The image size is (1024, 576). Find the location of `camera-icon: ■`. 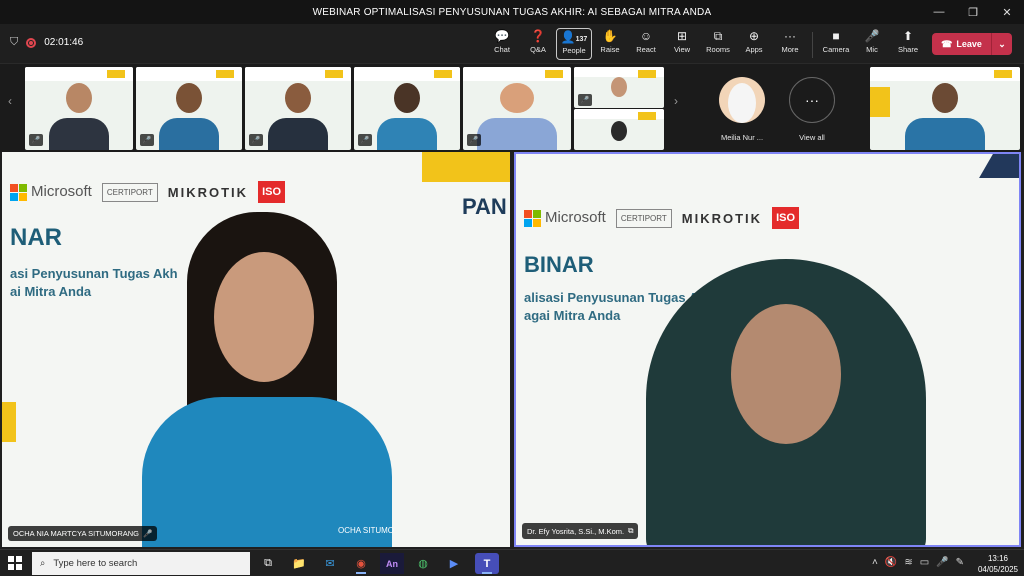

camera-icon: ■ is located at coordinates (836, 36).